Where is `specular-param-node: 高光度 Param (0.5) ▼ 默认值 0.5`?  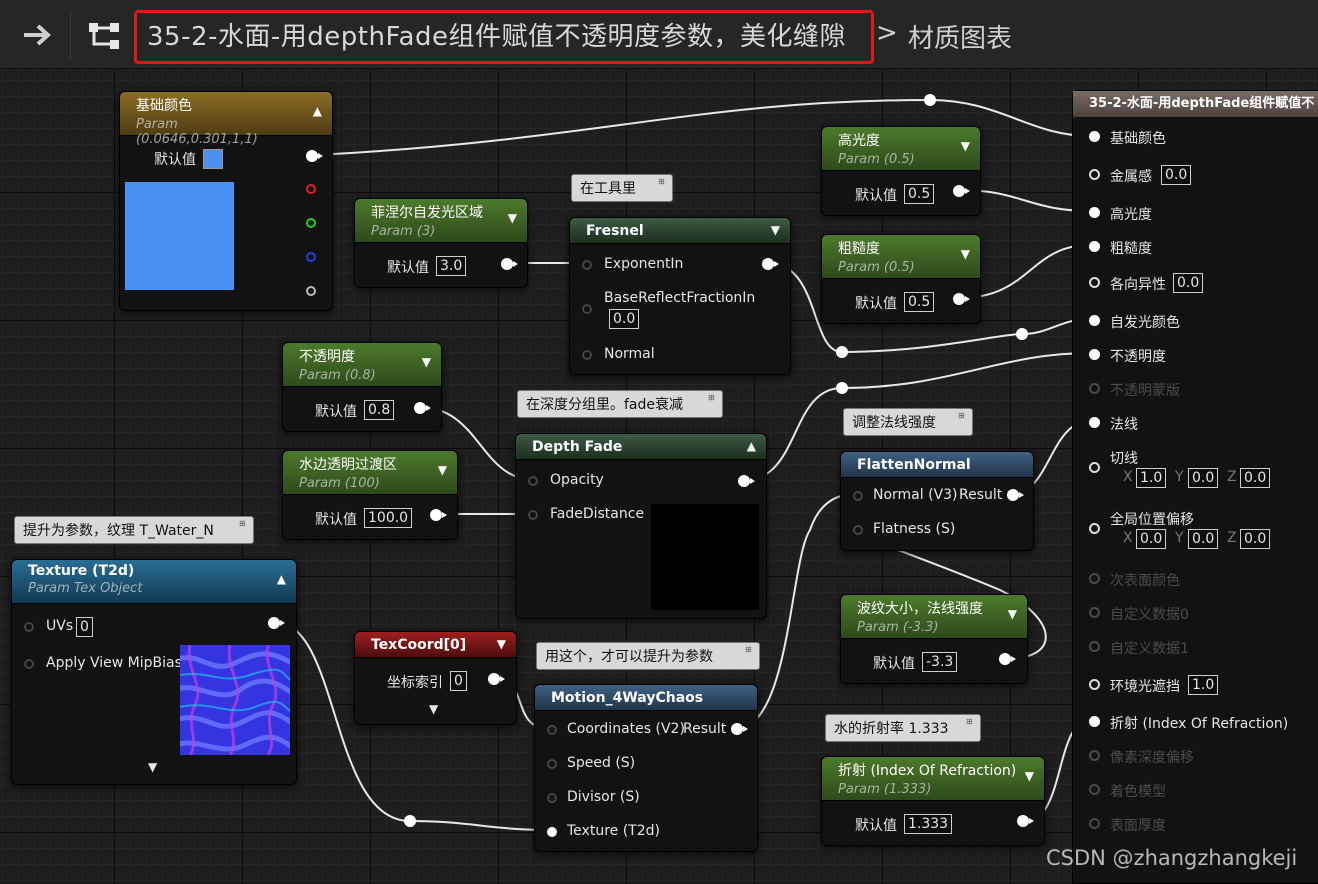 specular-param-node: 高光度 Param (0.5) ▼ 默认值 0.5 is located at coordinates (901, 171).